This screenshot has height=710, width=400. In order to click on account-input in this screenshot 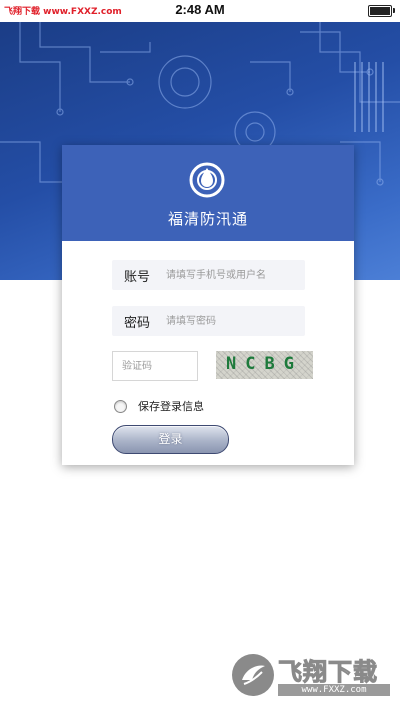, I will do `click(233, 275)`.